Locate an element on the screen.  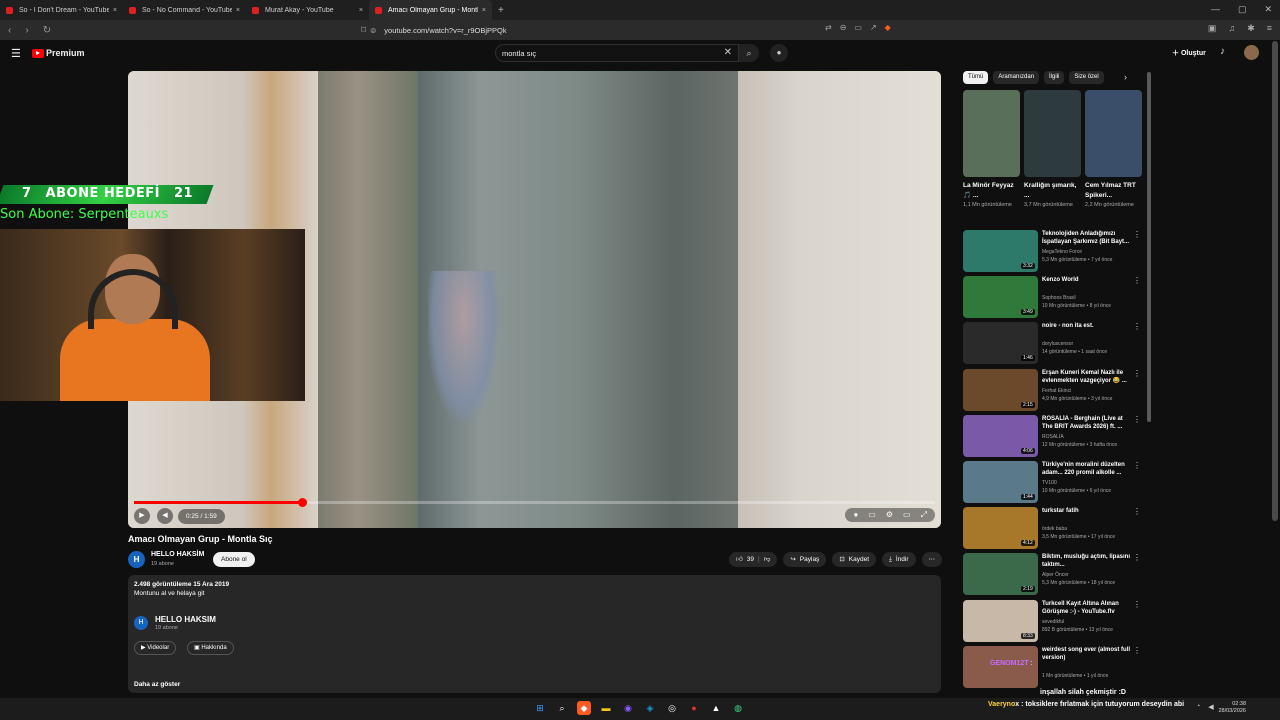
account-avatar is located at coordinates (1251, 52).